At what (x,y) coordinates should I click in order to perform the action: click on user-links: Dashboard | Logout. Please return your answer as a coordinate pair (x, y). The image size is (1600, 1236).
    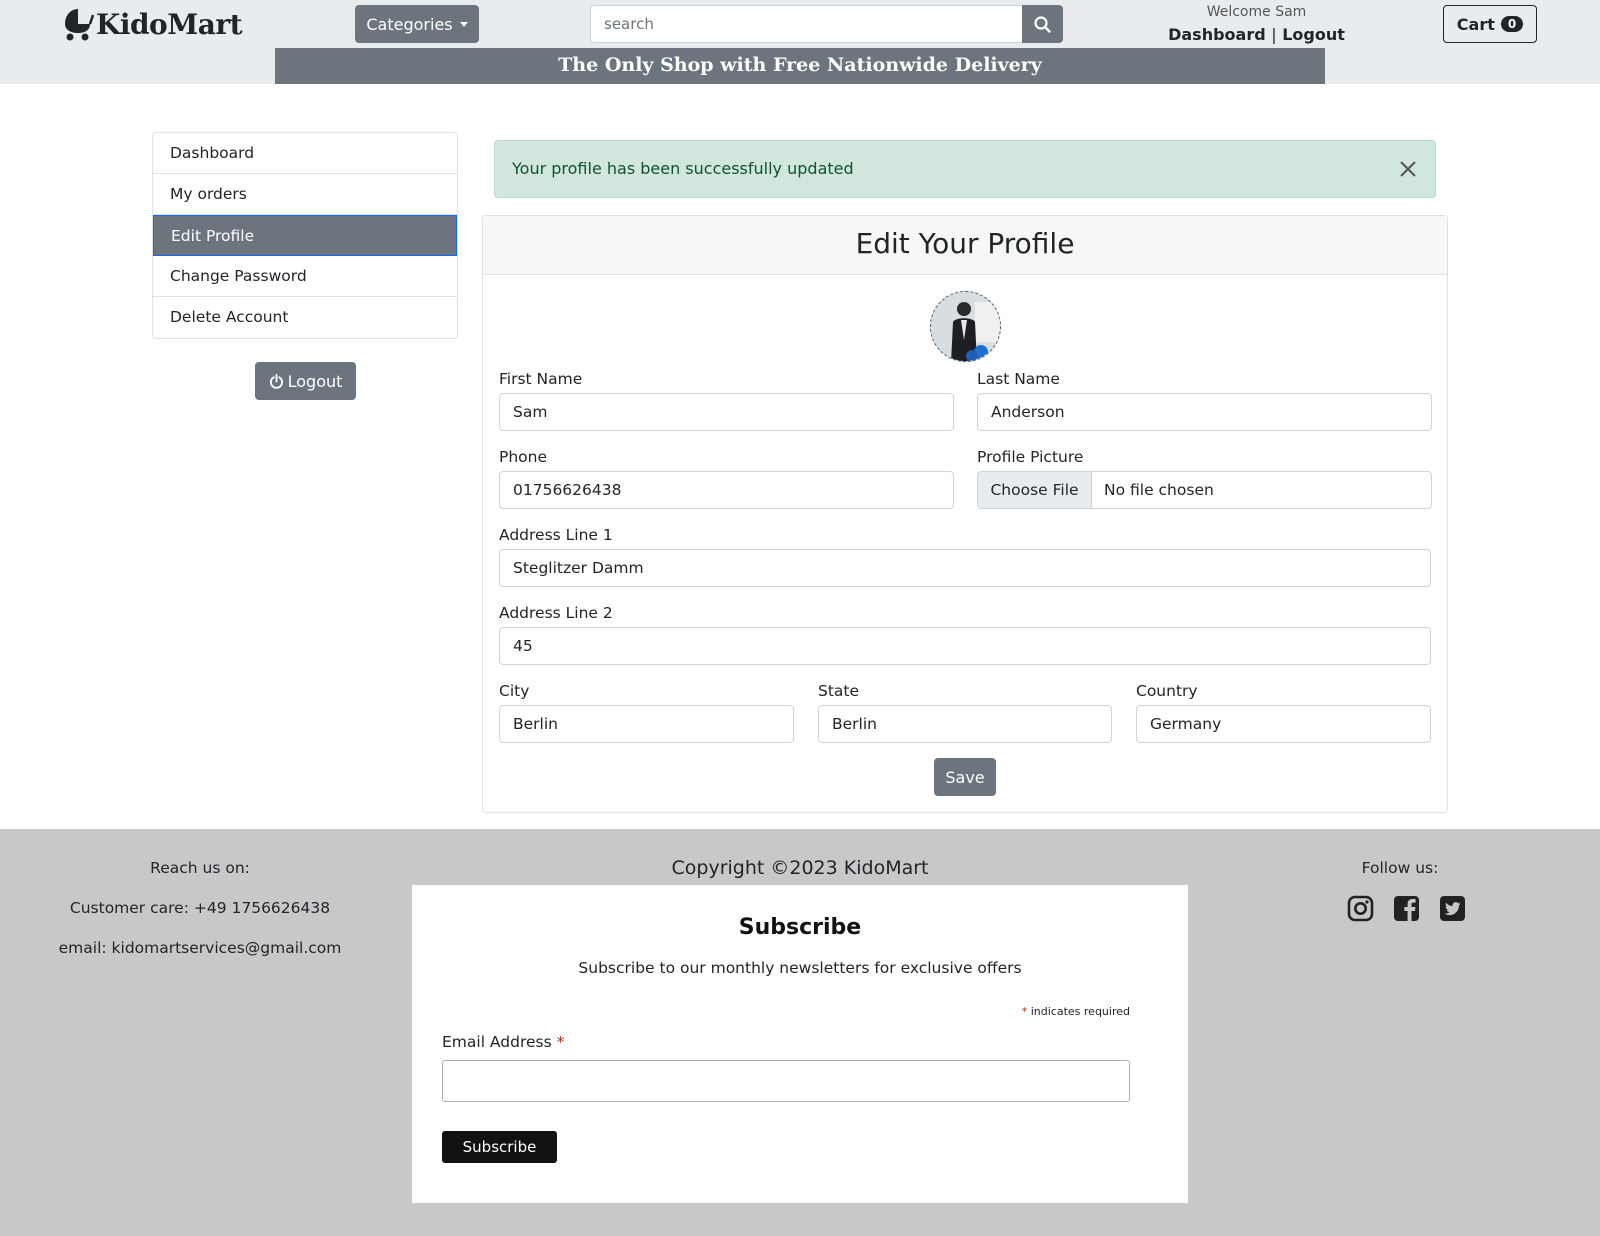
    Looking at the image, I should click on (1256, 34).